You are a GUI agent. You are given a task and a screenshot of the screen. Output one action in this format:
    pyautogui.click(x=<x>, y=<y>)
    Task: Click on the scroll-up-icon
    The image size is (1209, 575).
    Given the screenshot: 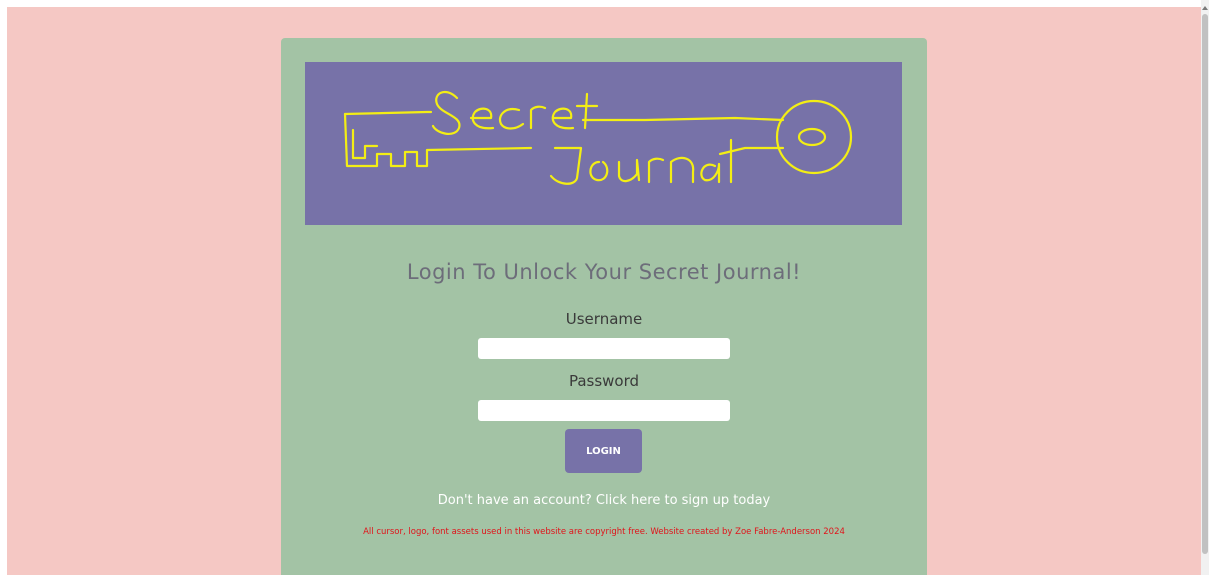 What is the action you would take?
    pyautogui.click(x=1205, y=8)
    